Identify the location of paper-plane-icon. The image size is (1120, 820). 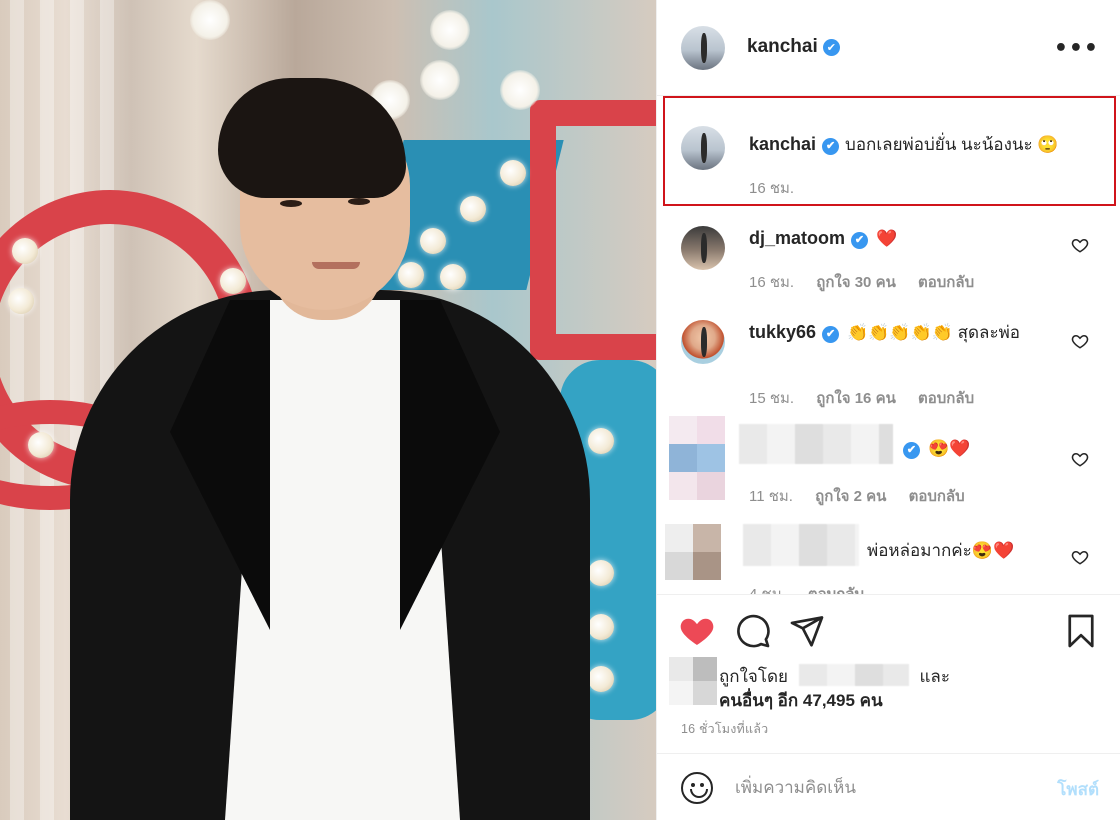
(807, 631).